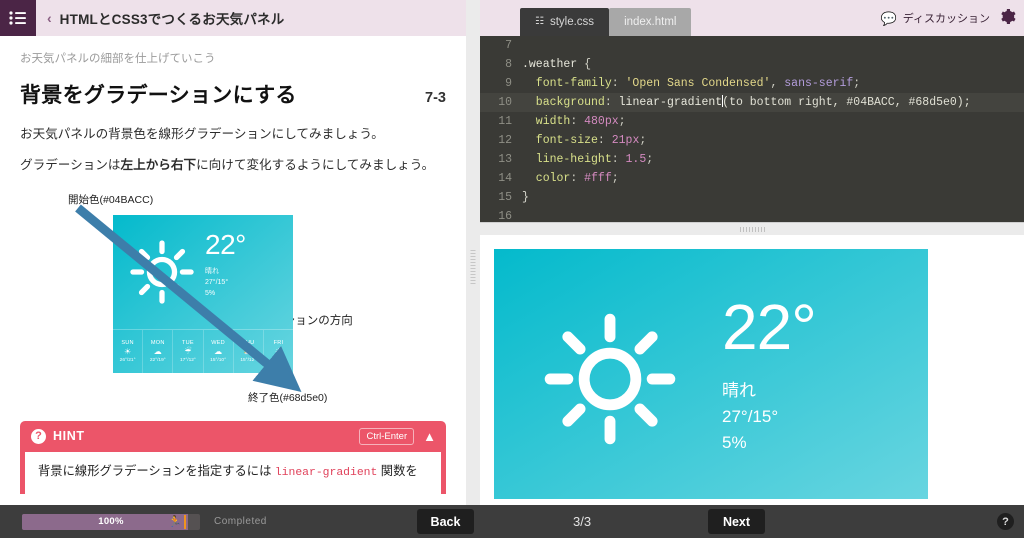  Describe the element at coordinates (70, 165) in the screenshot. I see `paragraph-2-pre: グラデーションは` at that location.